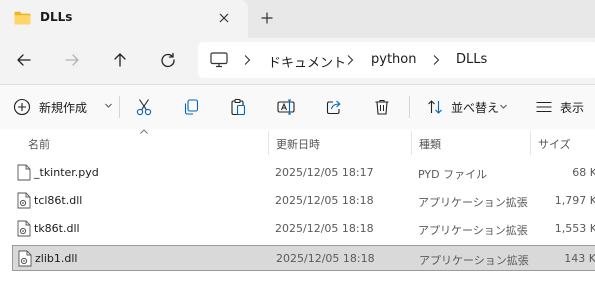 Image resolution: width=595 pixels, height=286 pixels. Describe the element at coordinates (554, 144) in the screenshot. I see `column-header-size: サイズ` at that location.